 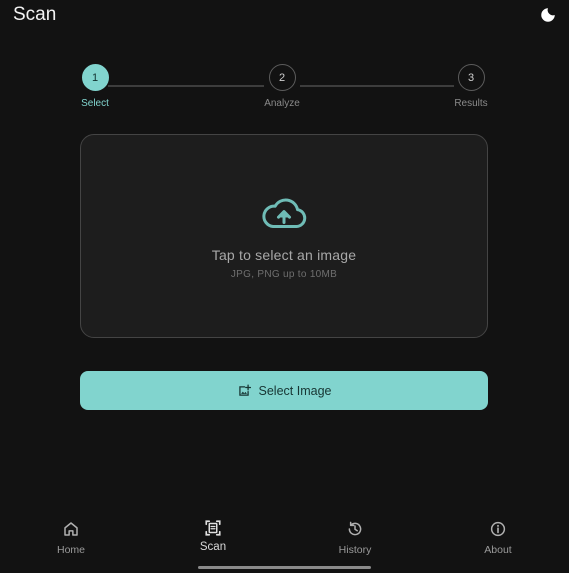 What do you see at coordinates (471, 103) in the screenshot?
I see `step-label: Results` at bounding box center [471, 103].